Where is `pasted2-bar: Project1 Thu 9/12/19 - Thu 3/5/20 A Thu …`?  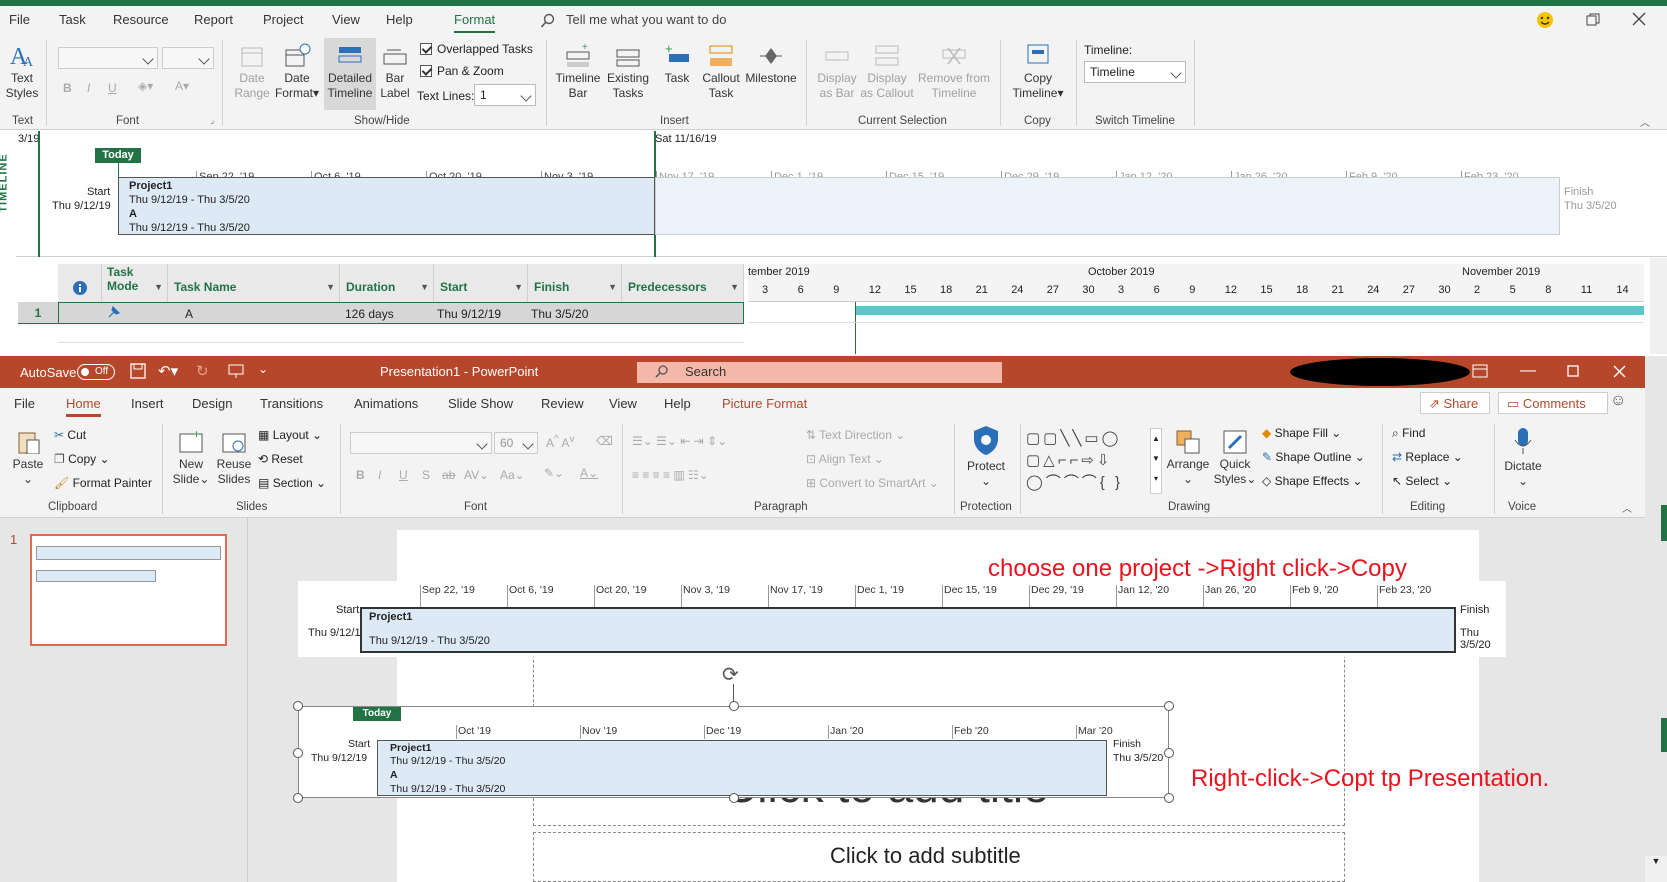
pasted2-bar: Project1 Thu 9/12/19 - Thu 3/5/20 A Thu … is located at coordinates (742, 768).